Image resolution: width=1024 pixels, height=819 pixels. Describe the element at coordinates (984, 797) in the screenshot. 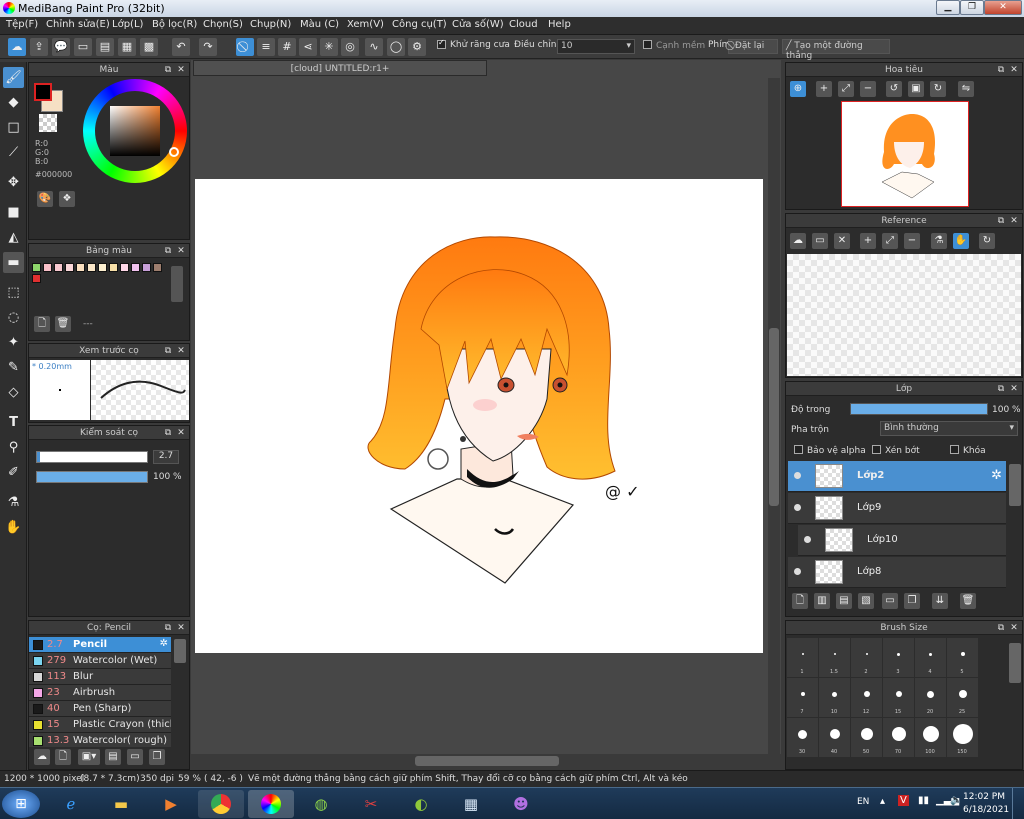

I see `clock-time: 12:02 PM` at that location.